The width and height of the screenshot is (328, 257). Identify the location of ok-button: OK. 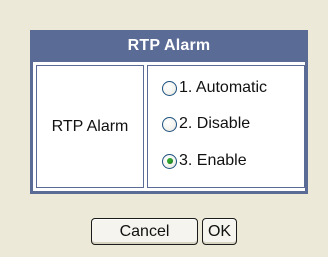
(219, 231).